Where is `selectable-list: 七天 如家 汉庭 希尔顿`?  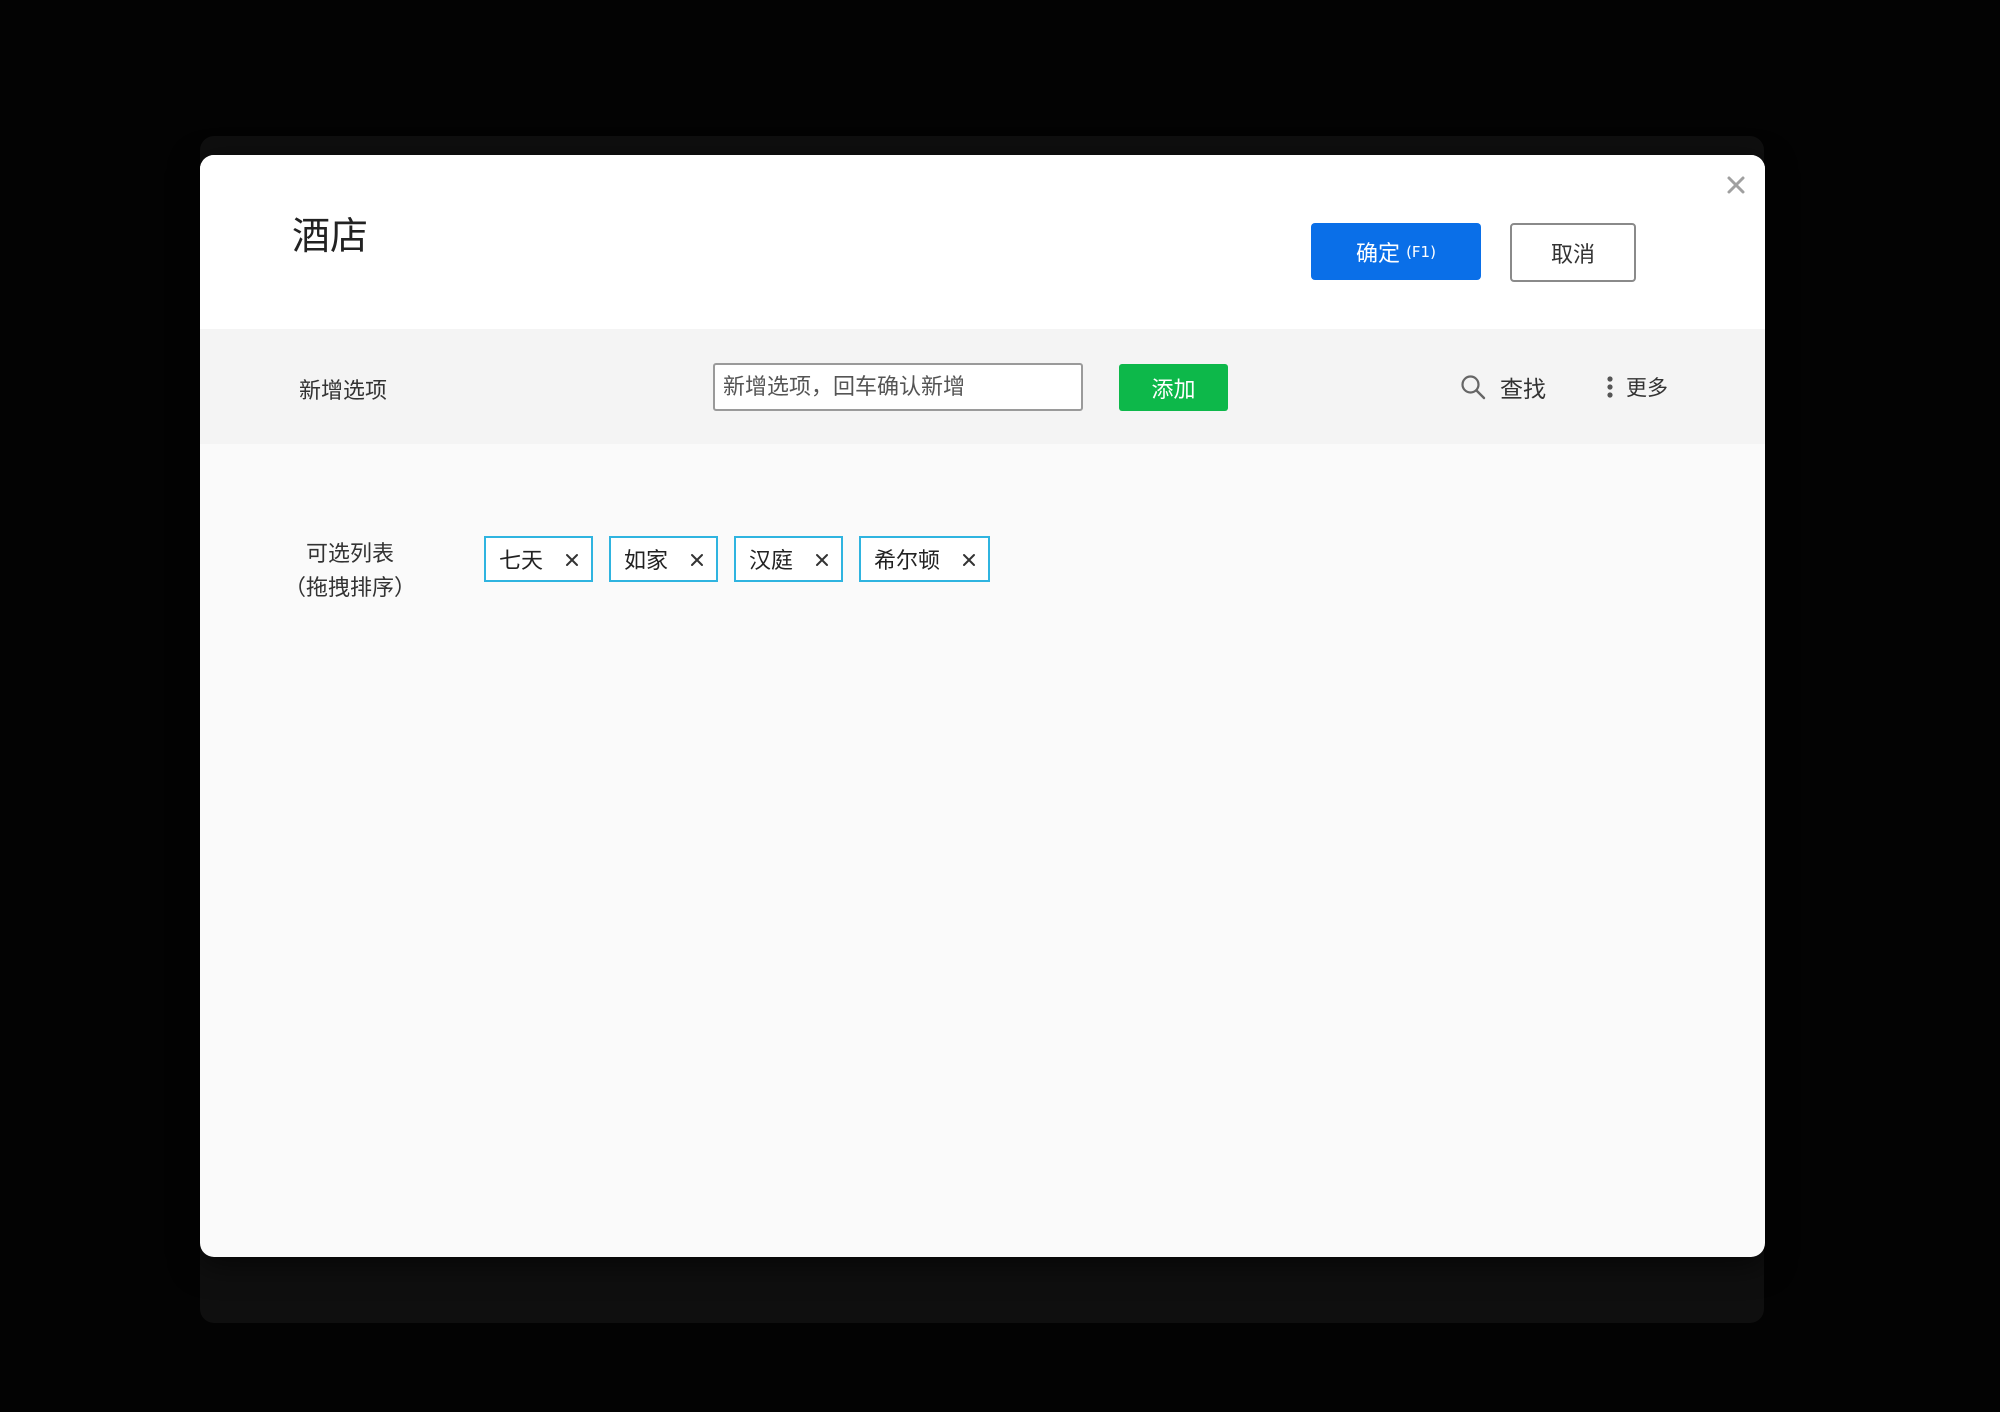
selectable-list: 七天 如家 汉庭 希尔顿 is located at coordinates (737, 559).